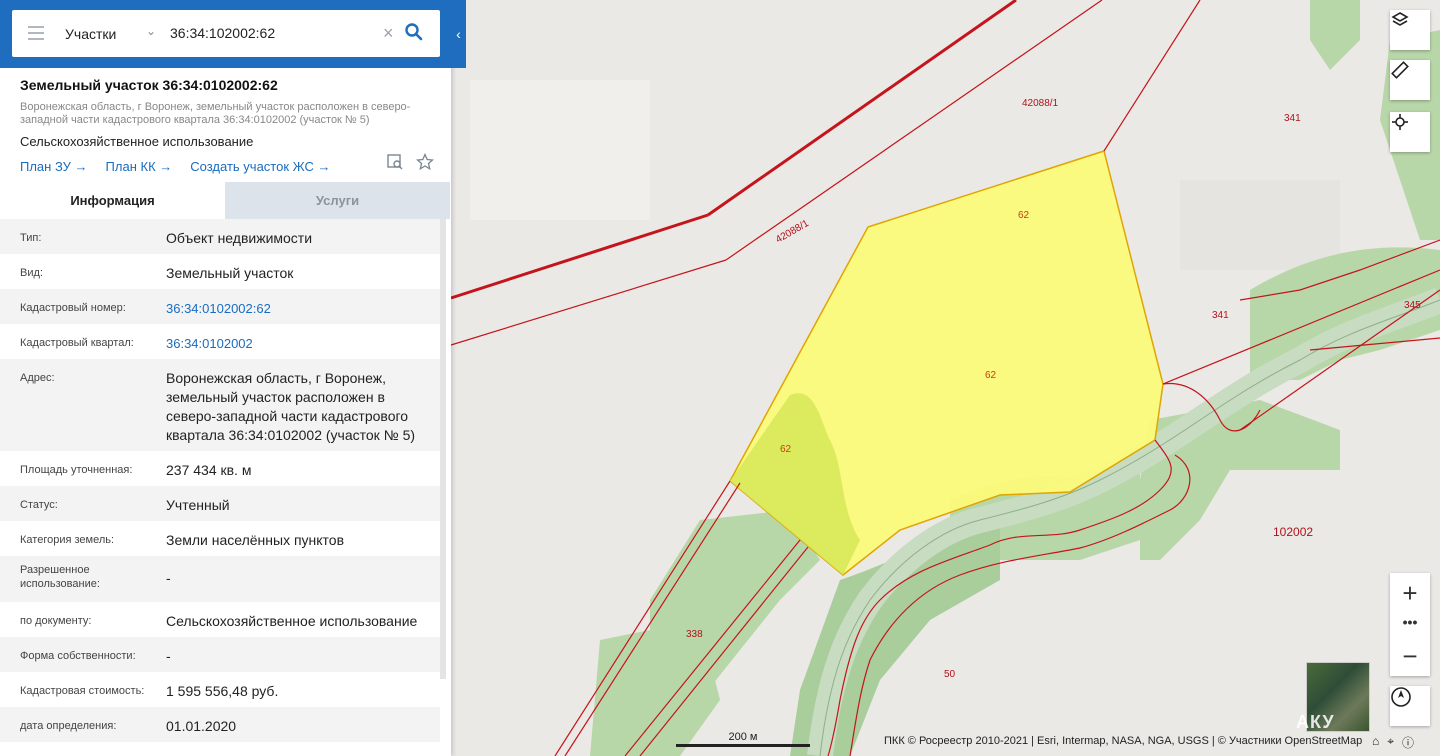 The width and height of the screenshot is (1440, 756). I want to click on map-label-62-top: 62, so click(1024, 215).